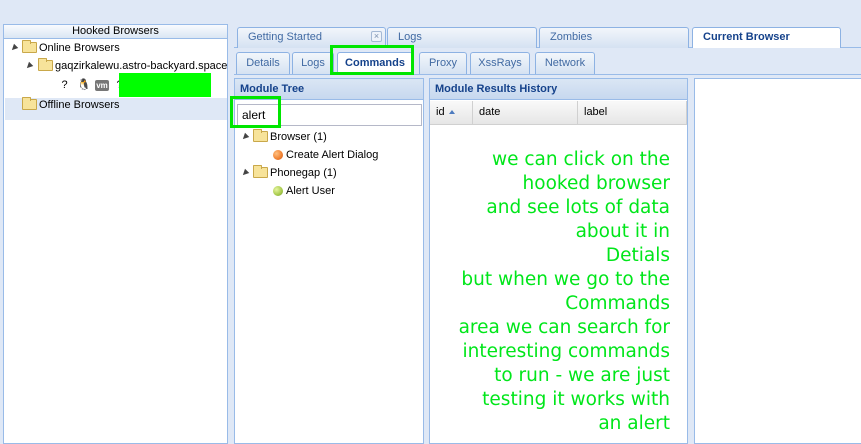  What do you see at coordinates (632, 112) in the screenshot?
I see `column-header-label: label` at bounding box center [632, 112].